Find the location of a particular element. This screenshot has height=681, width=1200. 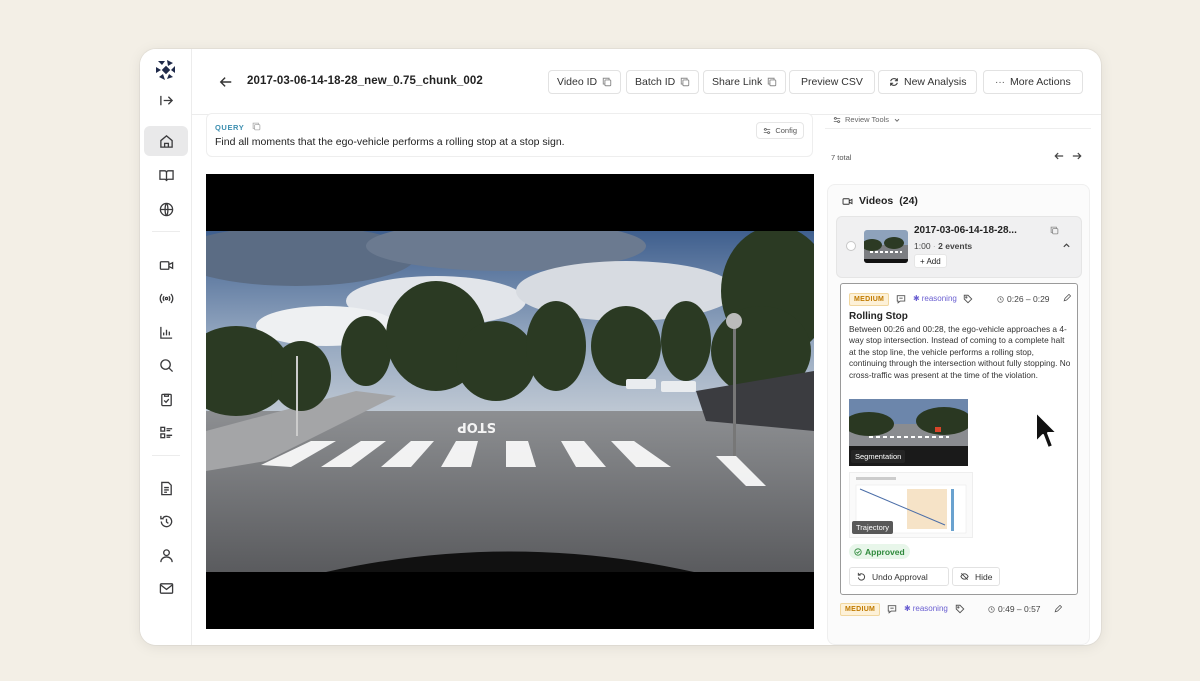

config-label: Config is located at coordinates (786, 130).